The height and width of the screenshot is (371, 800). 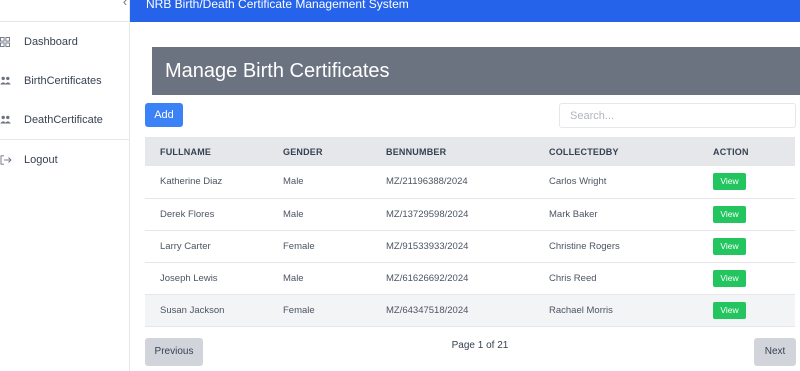 What do you see at coordinates (476, 71) in the screenshot?
I see `page-title: Manage Birth Certificates` at bounding box center [476, 71].